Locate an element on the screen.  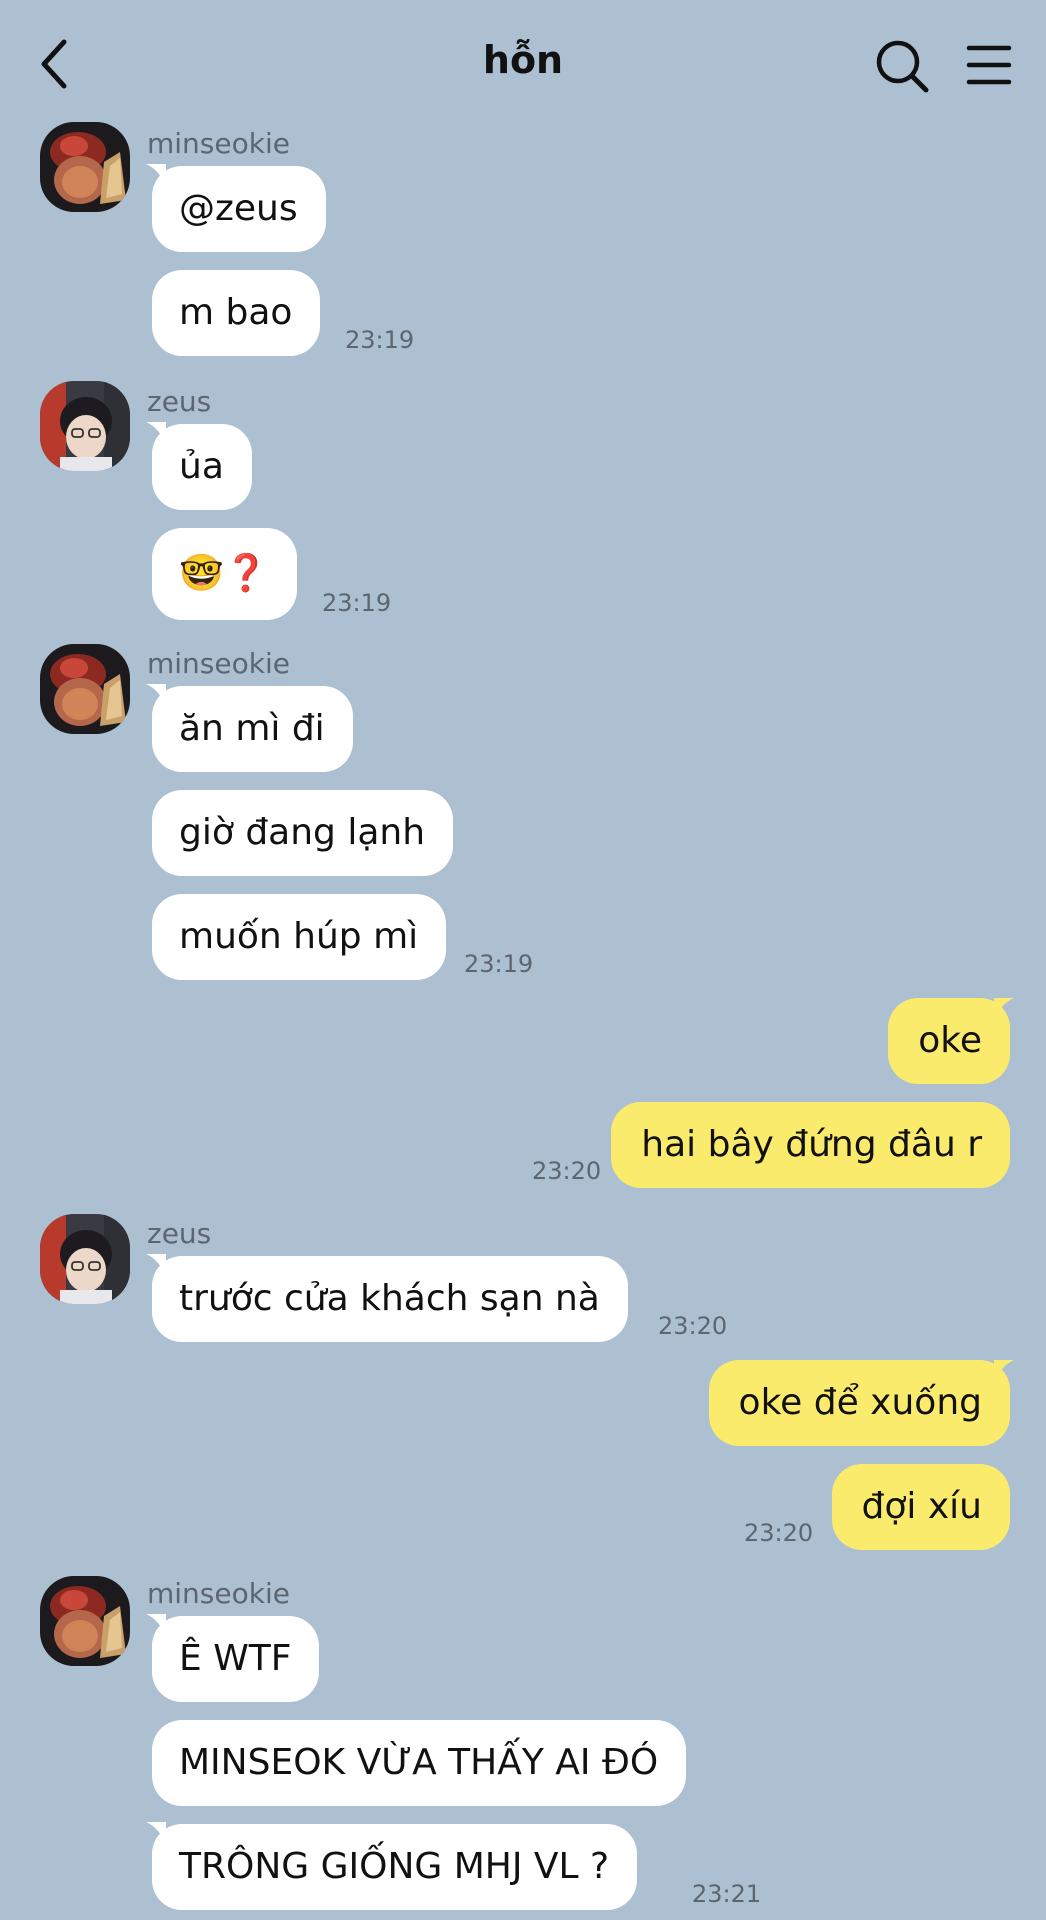
message-bubble: muốn húp mì is located at coordinates (299, 937).